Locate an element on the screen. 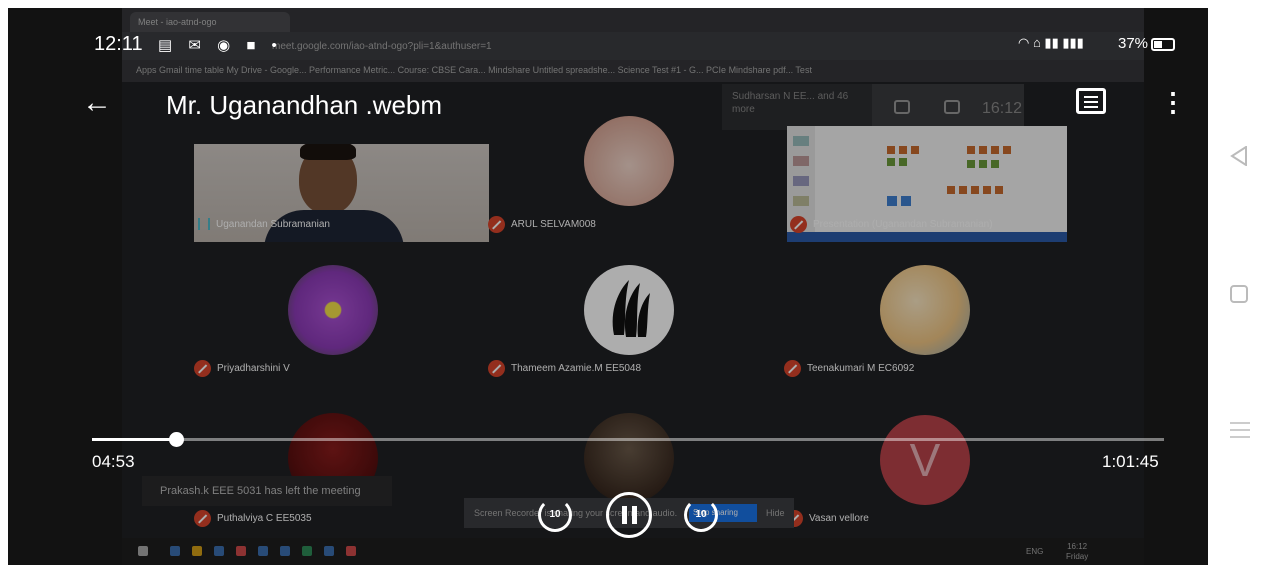 This screenshot has width=1271, height=565. battery-icon is located at coordinates (1163, 44).